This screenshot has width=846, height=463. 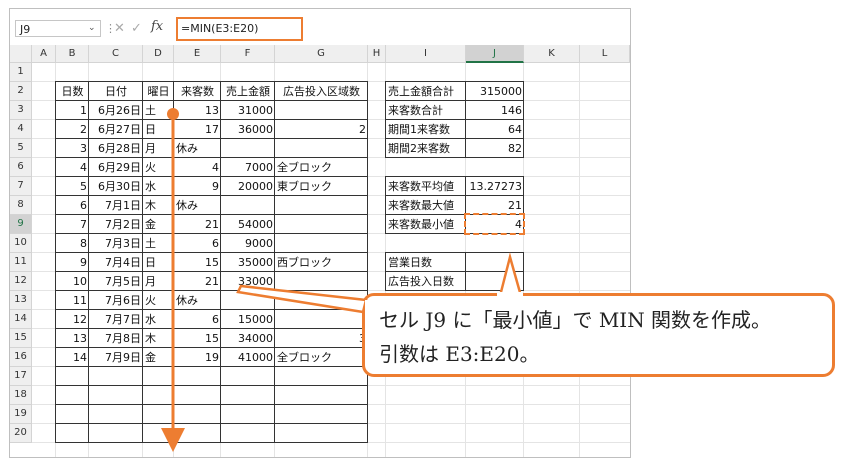 What do you see at coordinates (495, 148) in the screenshot?
I see `summary-value: 82` at bounding box center [495, 148].